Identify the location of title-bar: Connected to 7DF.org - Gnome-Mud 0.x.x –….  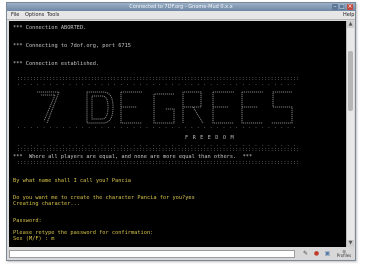
(181, 7).